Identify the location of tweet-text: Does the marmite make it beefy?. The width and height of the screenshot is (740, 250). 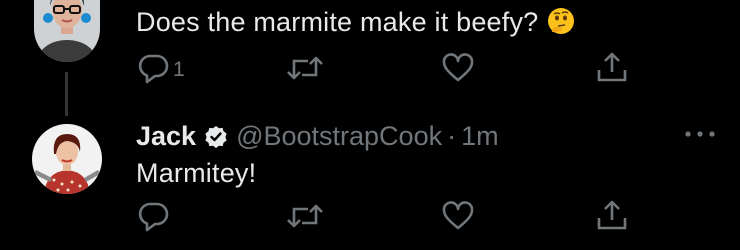
(356, 22).